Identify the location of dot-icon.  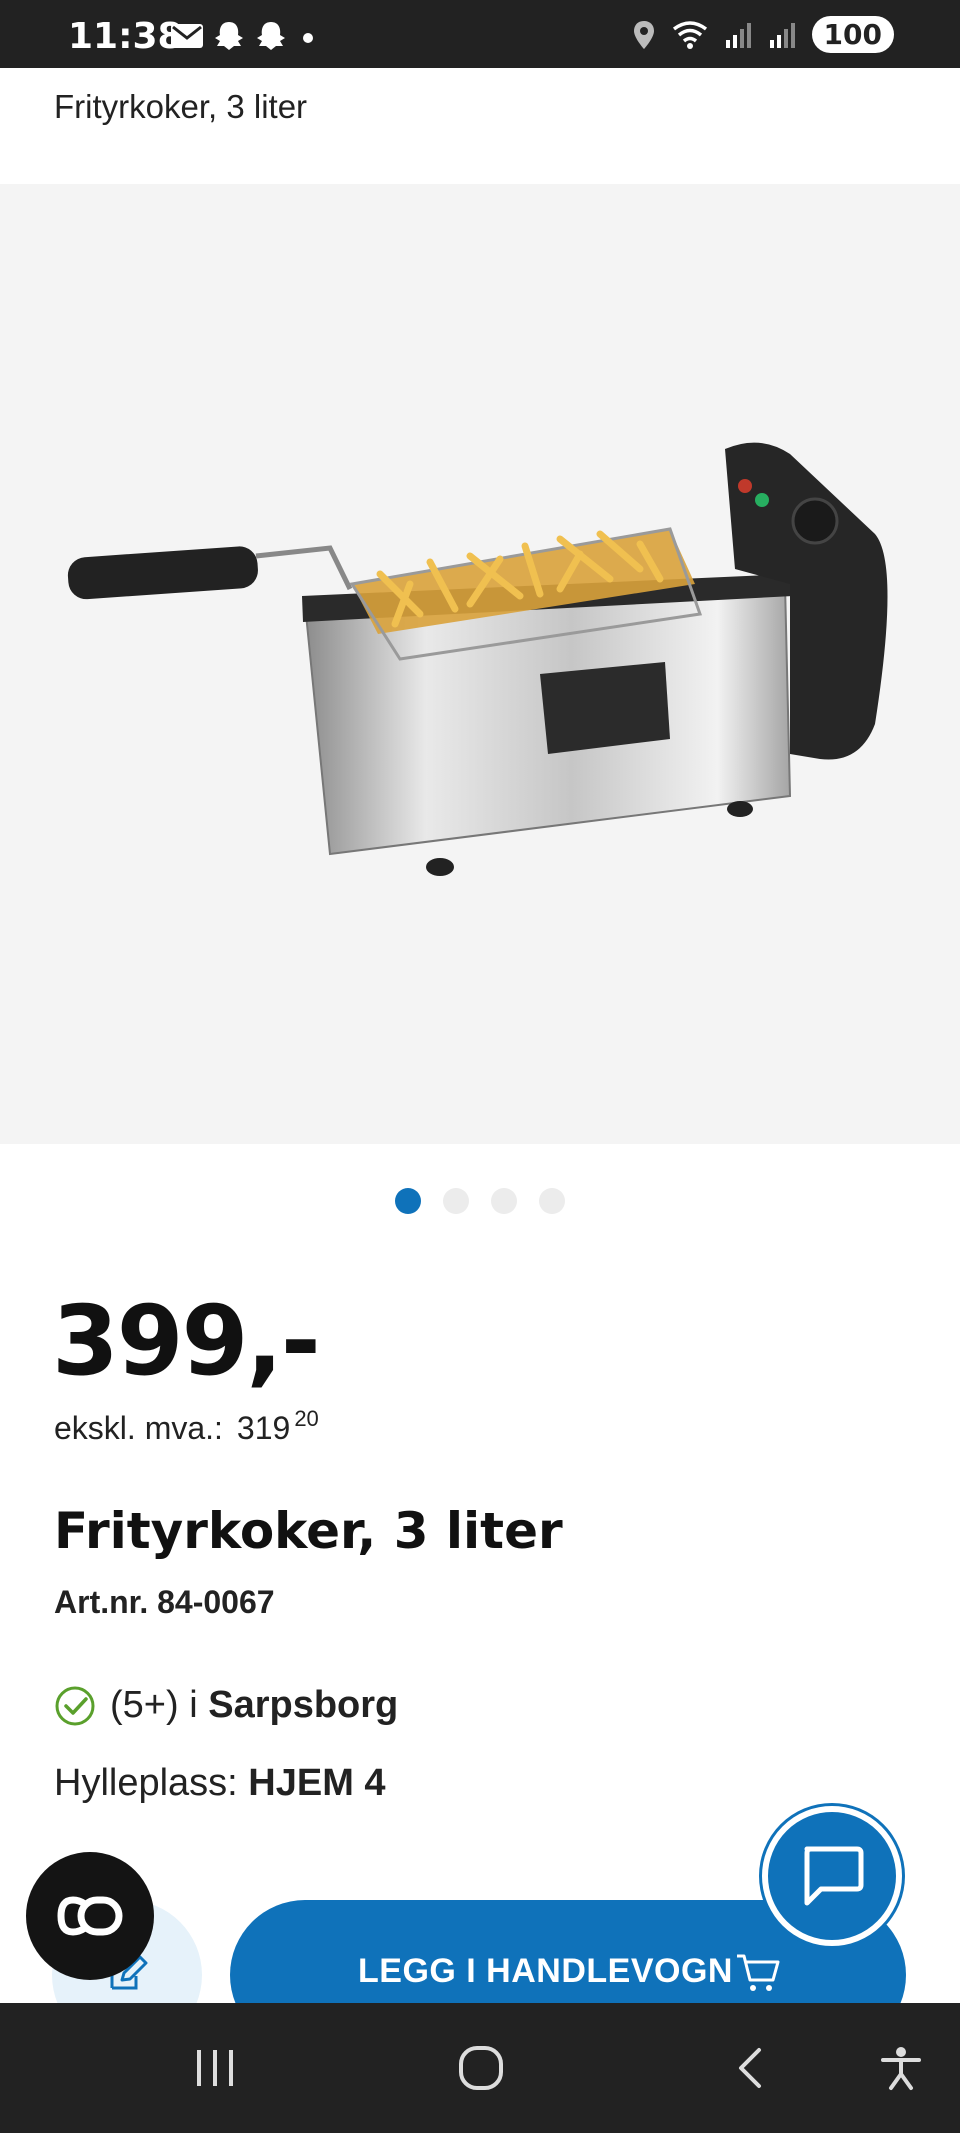
(308, 38).